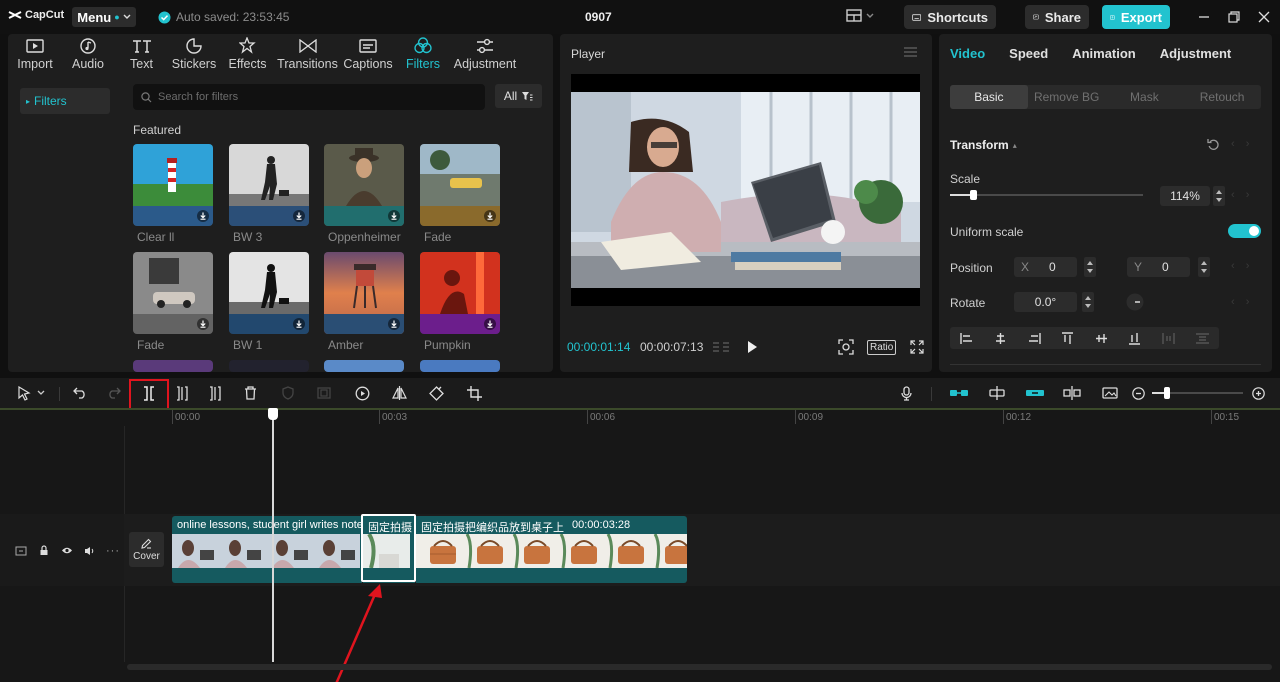 This screenshot has height=682, width=1280. I want to click on subtab-mask: Mask, so click(1145, 97).